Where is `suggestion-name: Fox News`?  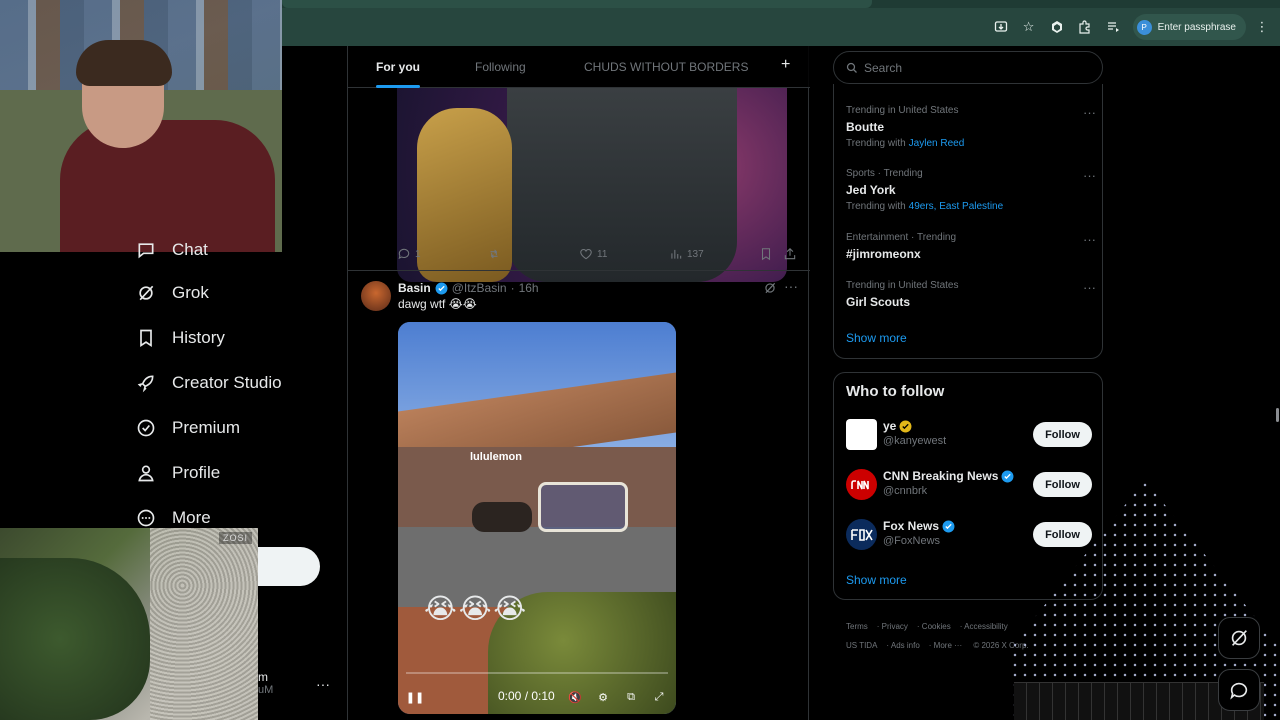
suggestion-name: Fox News is located at coordinates (911, 526).